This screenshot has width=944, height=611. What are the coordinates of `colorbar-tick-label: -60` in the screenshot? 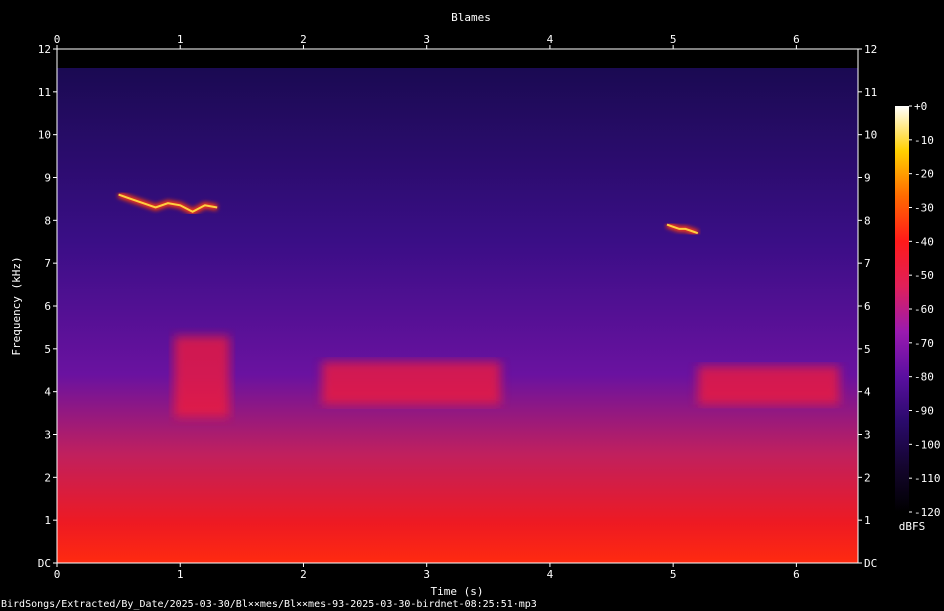 It's located at (924, 309).